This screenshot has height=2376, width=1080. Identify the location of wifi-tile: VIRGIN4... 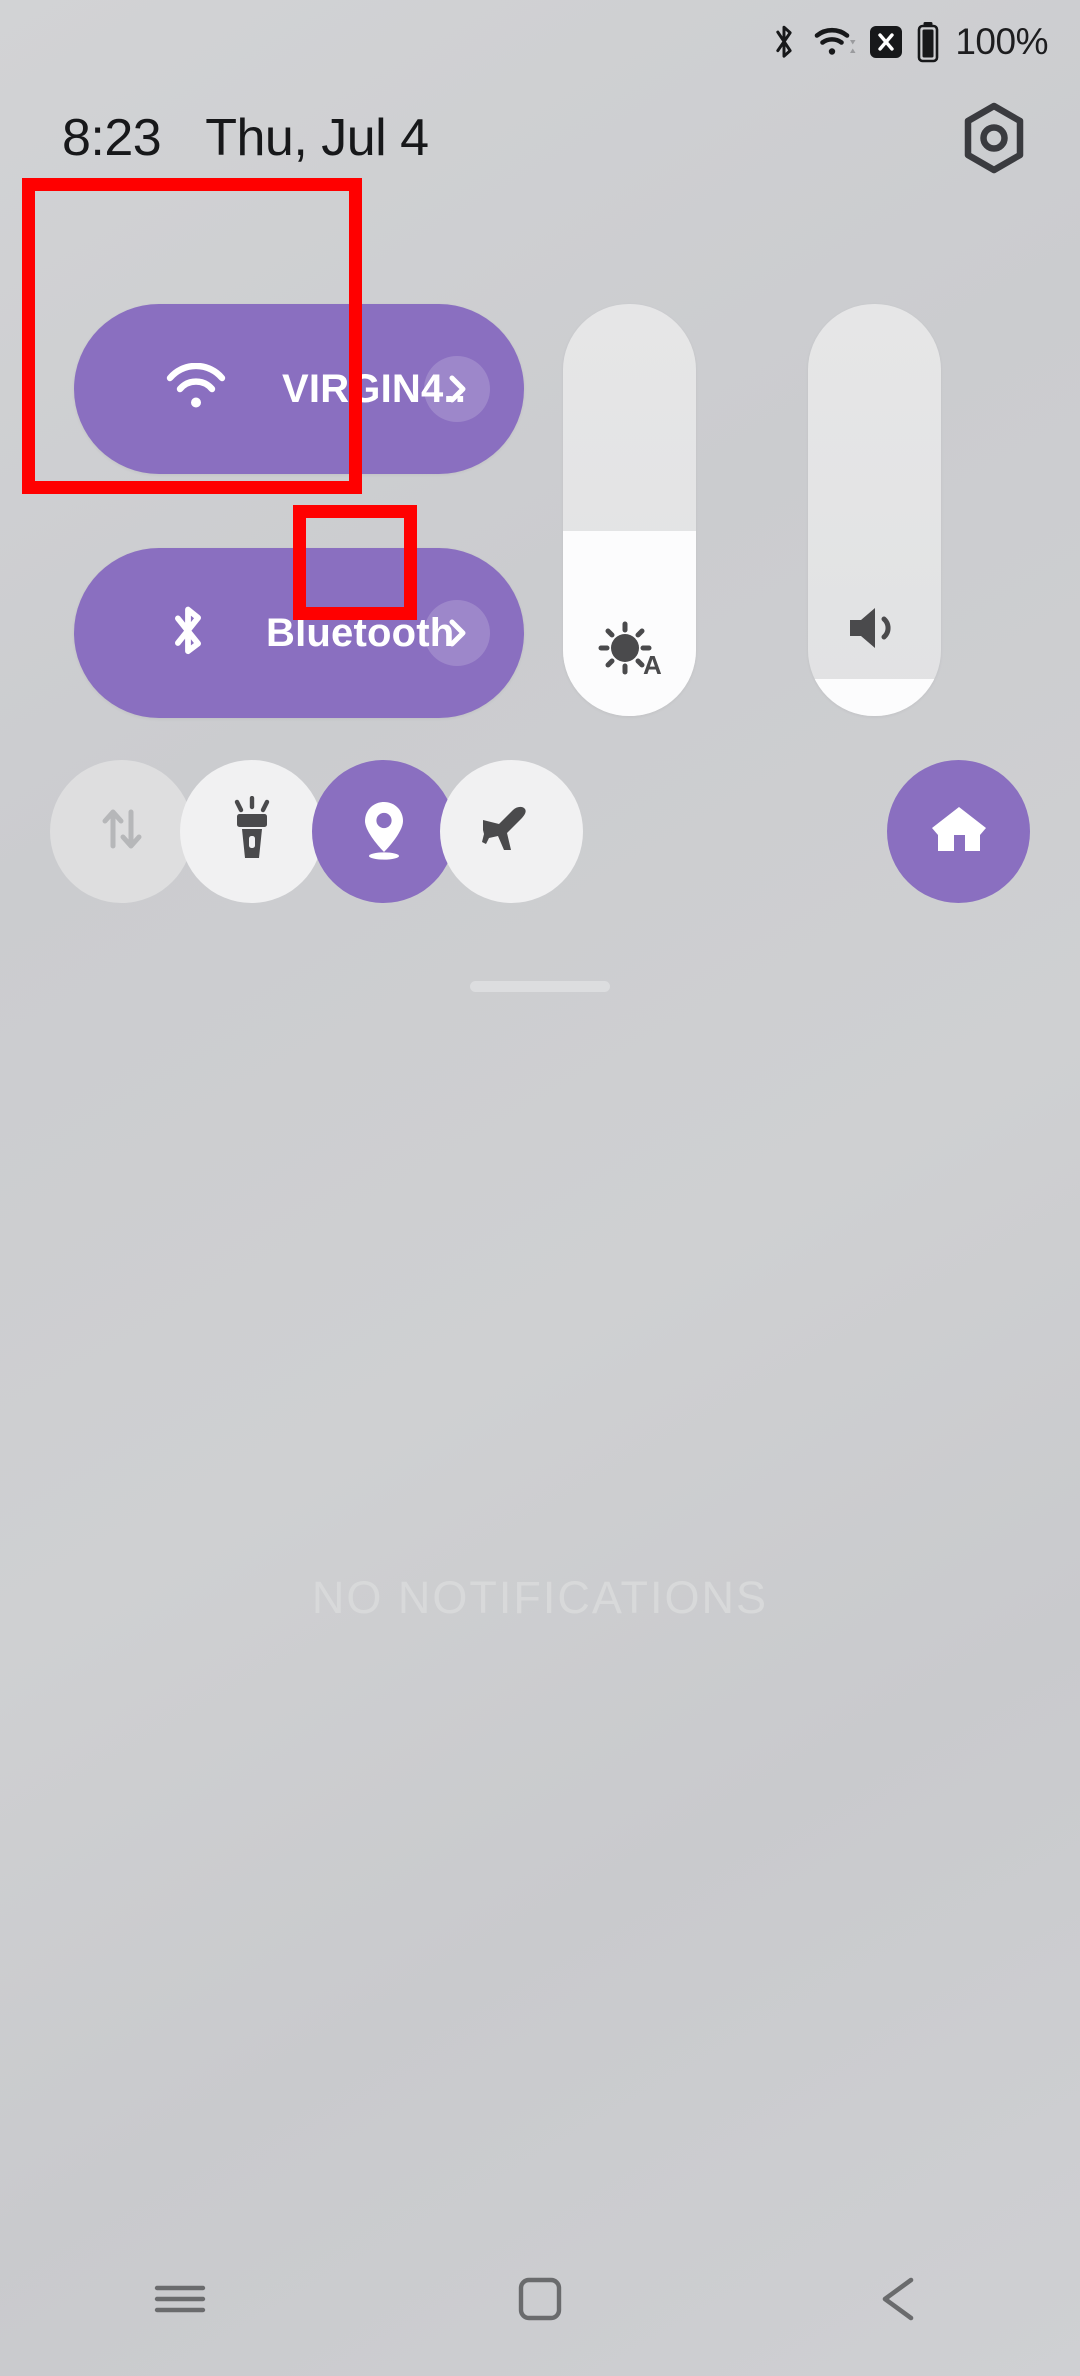
(299, 389).